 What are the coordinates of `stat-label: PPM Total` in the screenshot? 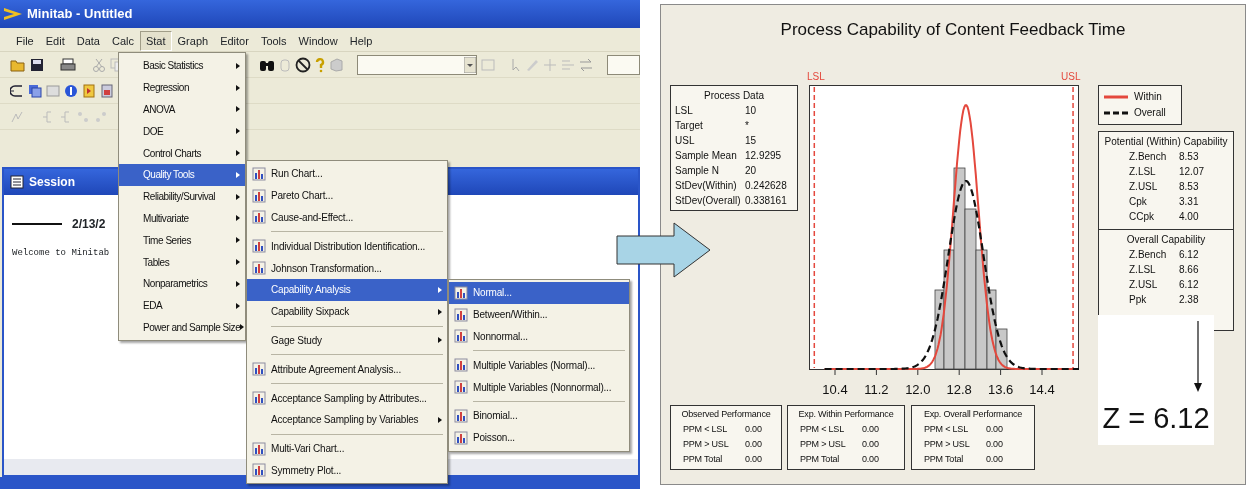 It's located at (944, 459).